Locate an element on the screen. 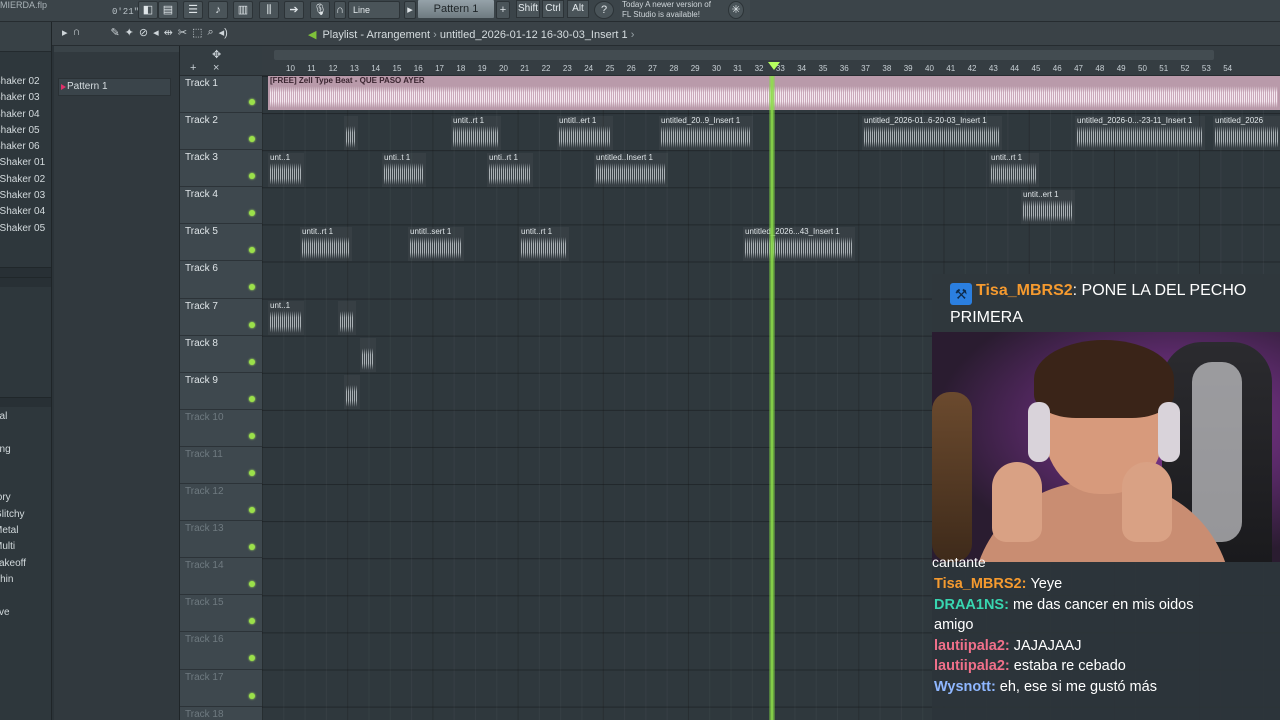  audio-clip: untitled_2026 is located at coordinates (1246, 133).